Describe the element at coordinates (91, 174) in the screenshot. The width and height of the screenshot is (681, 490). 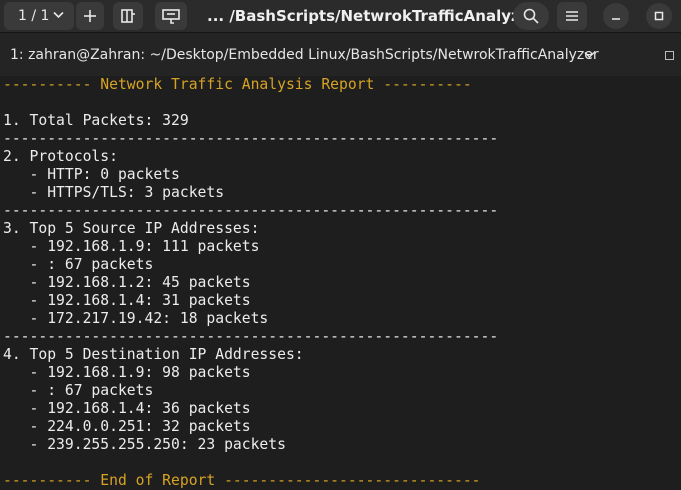
I see `output-line: - HTTP: 0 packets` at that location.